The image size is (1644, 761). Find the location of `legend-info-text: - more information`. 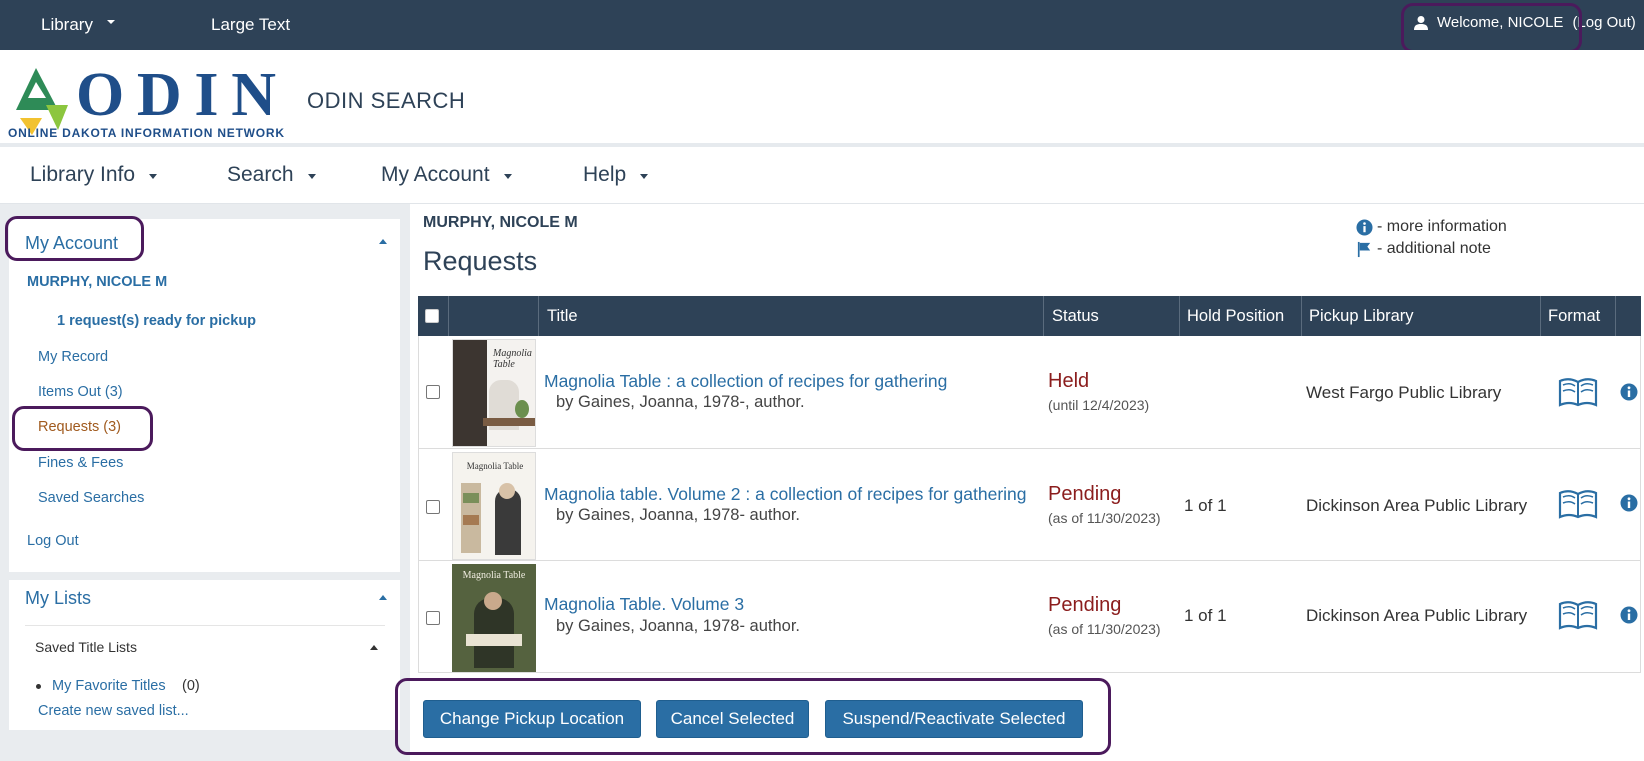

legend-info-text: - more information is located at coordinates (1442, 226).